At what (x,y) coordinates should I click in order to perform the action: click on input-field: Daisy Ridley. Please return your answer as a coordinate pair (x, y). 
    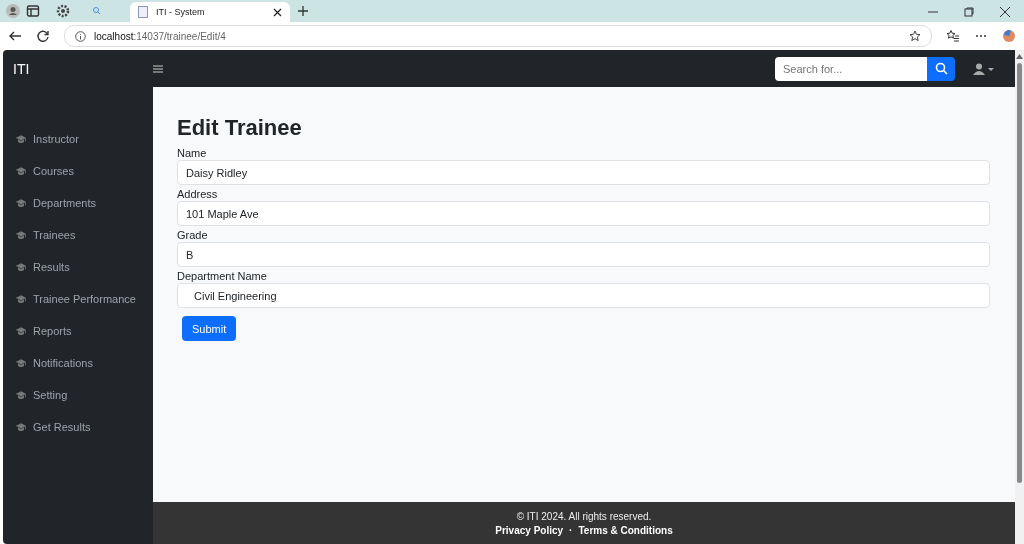
    Looking at the image, I should click on (583, 172).